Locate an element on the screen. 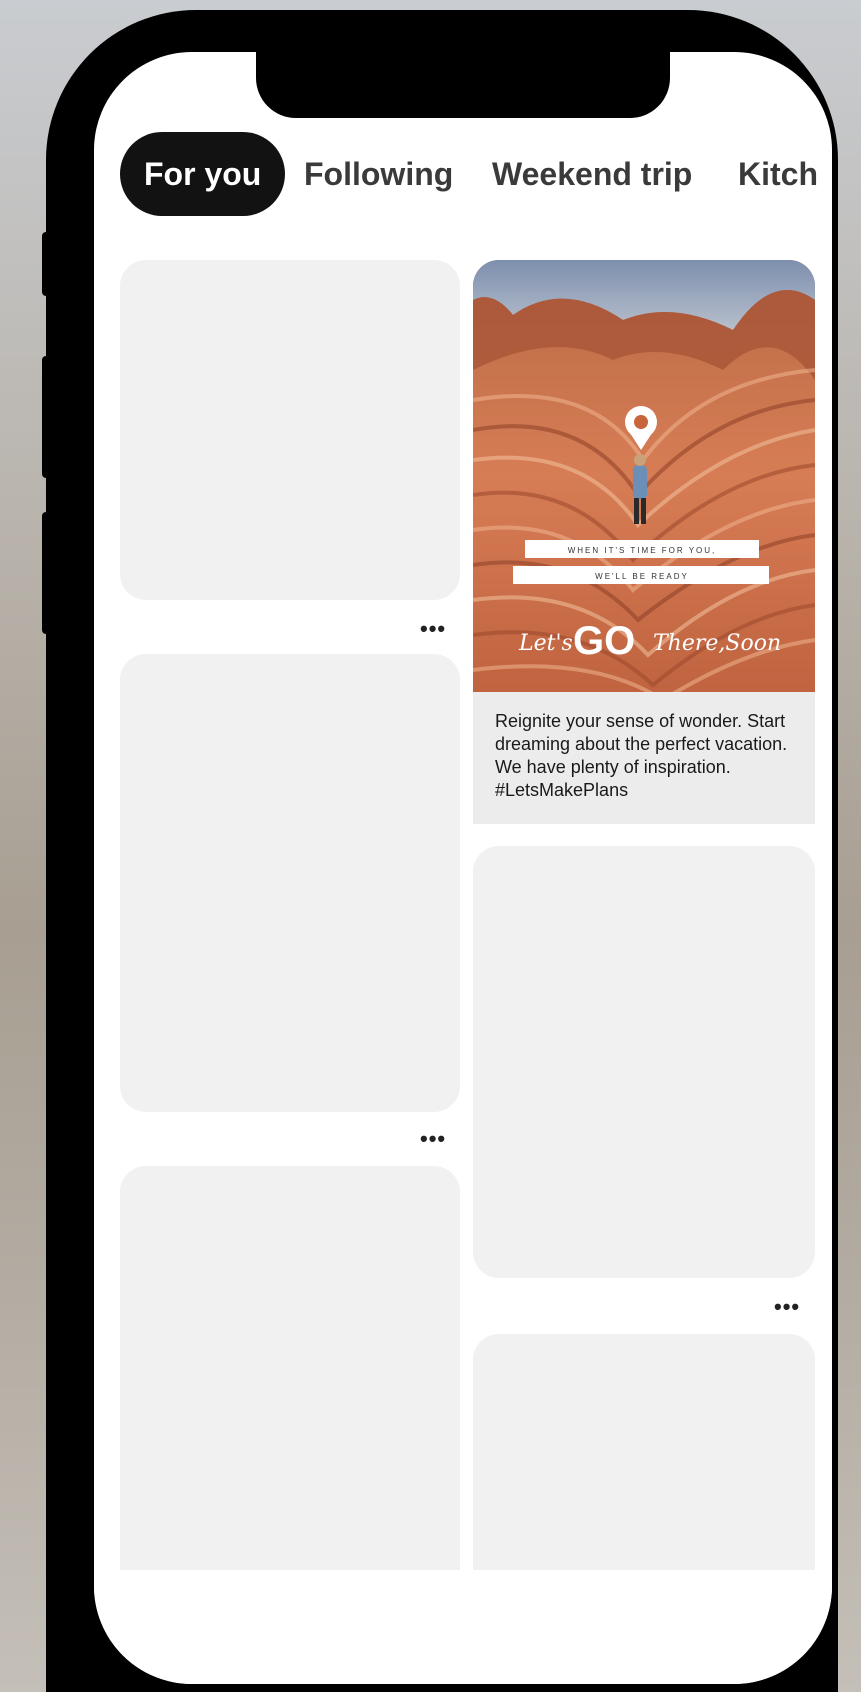  tab-weekend-trip: Weekend trip is located at coordinates (592, 174).